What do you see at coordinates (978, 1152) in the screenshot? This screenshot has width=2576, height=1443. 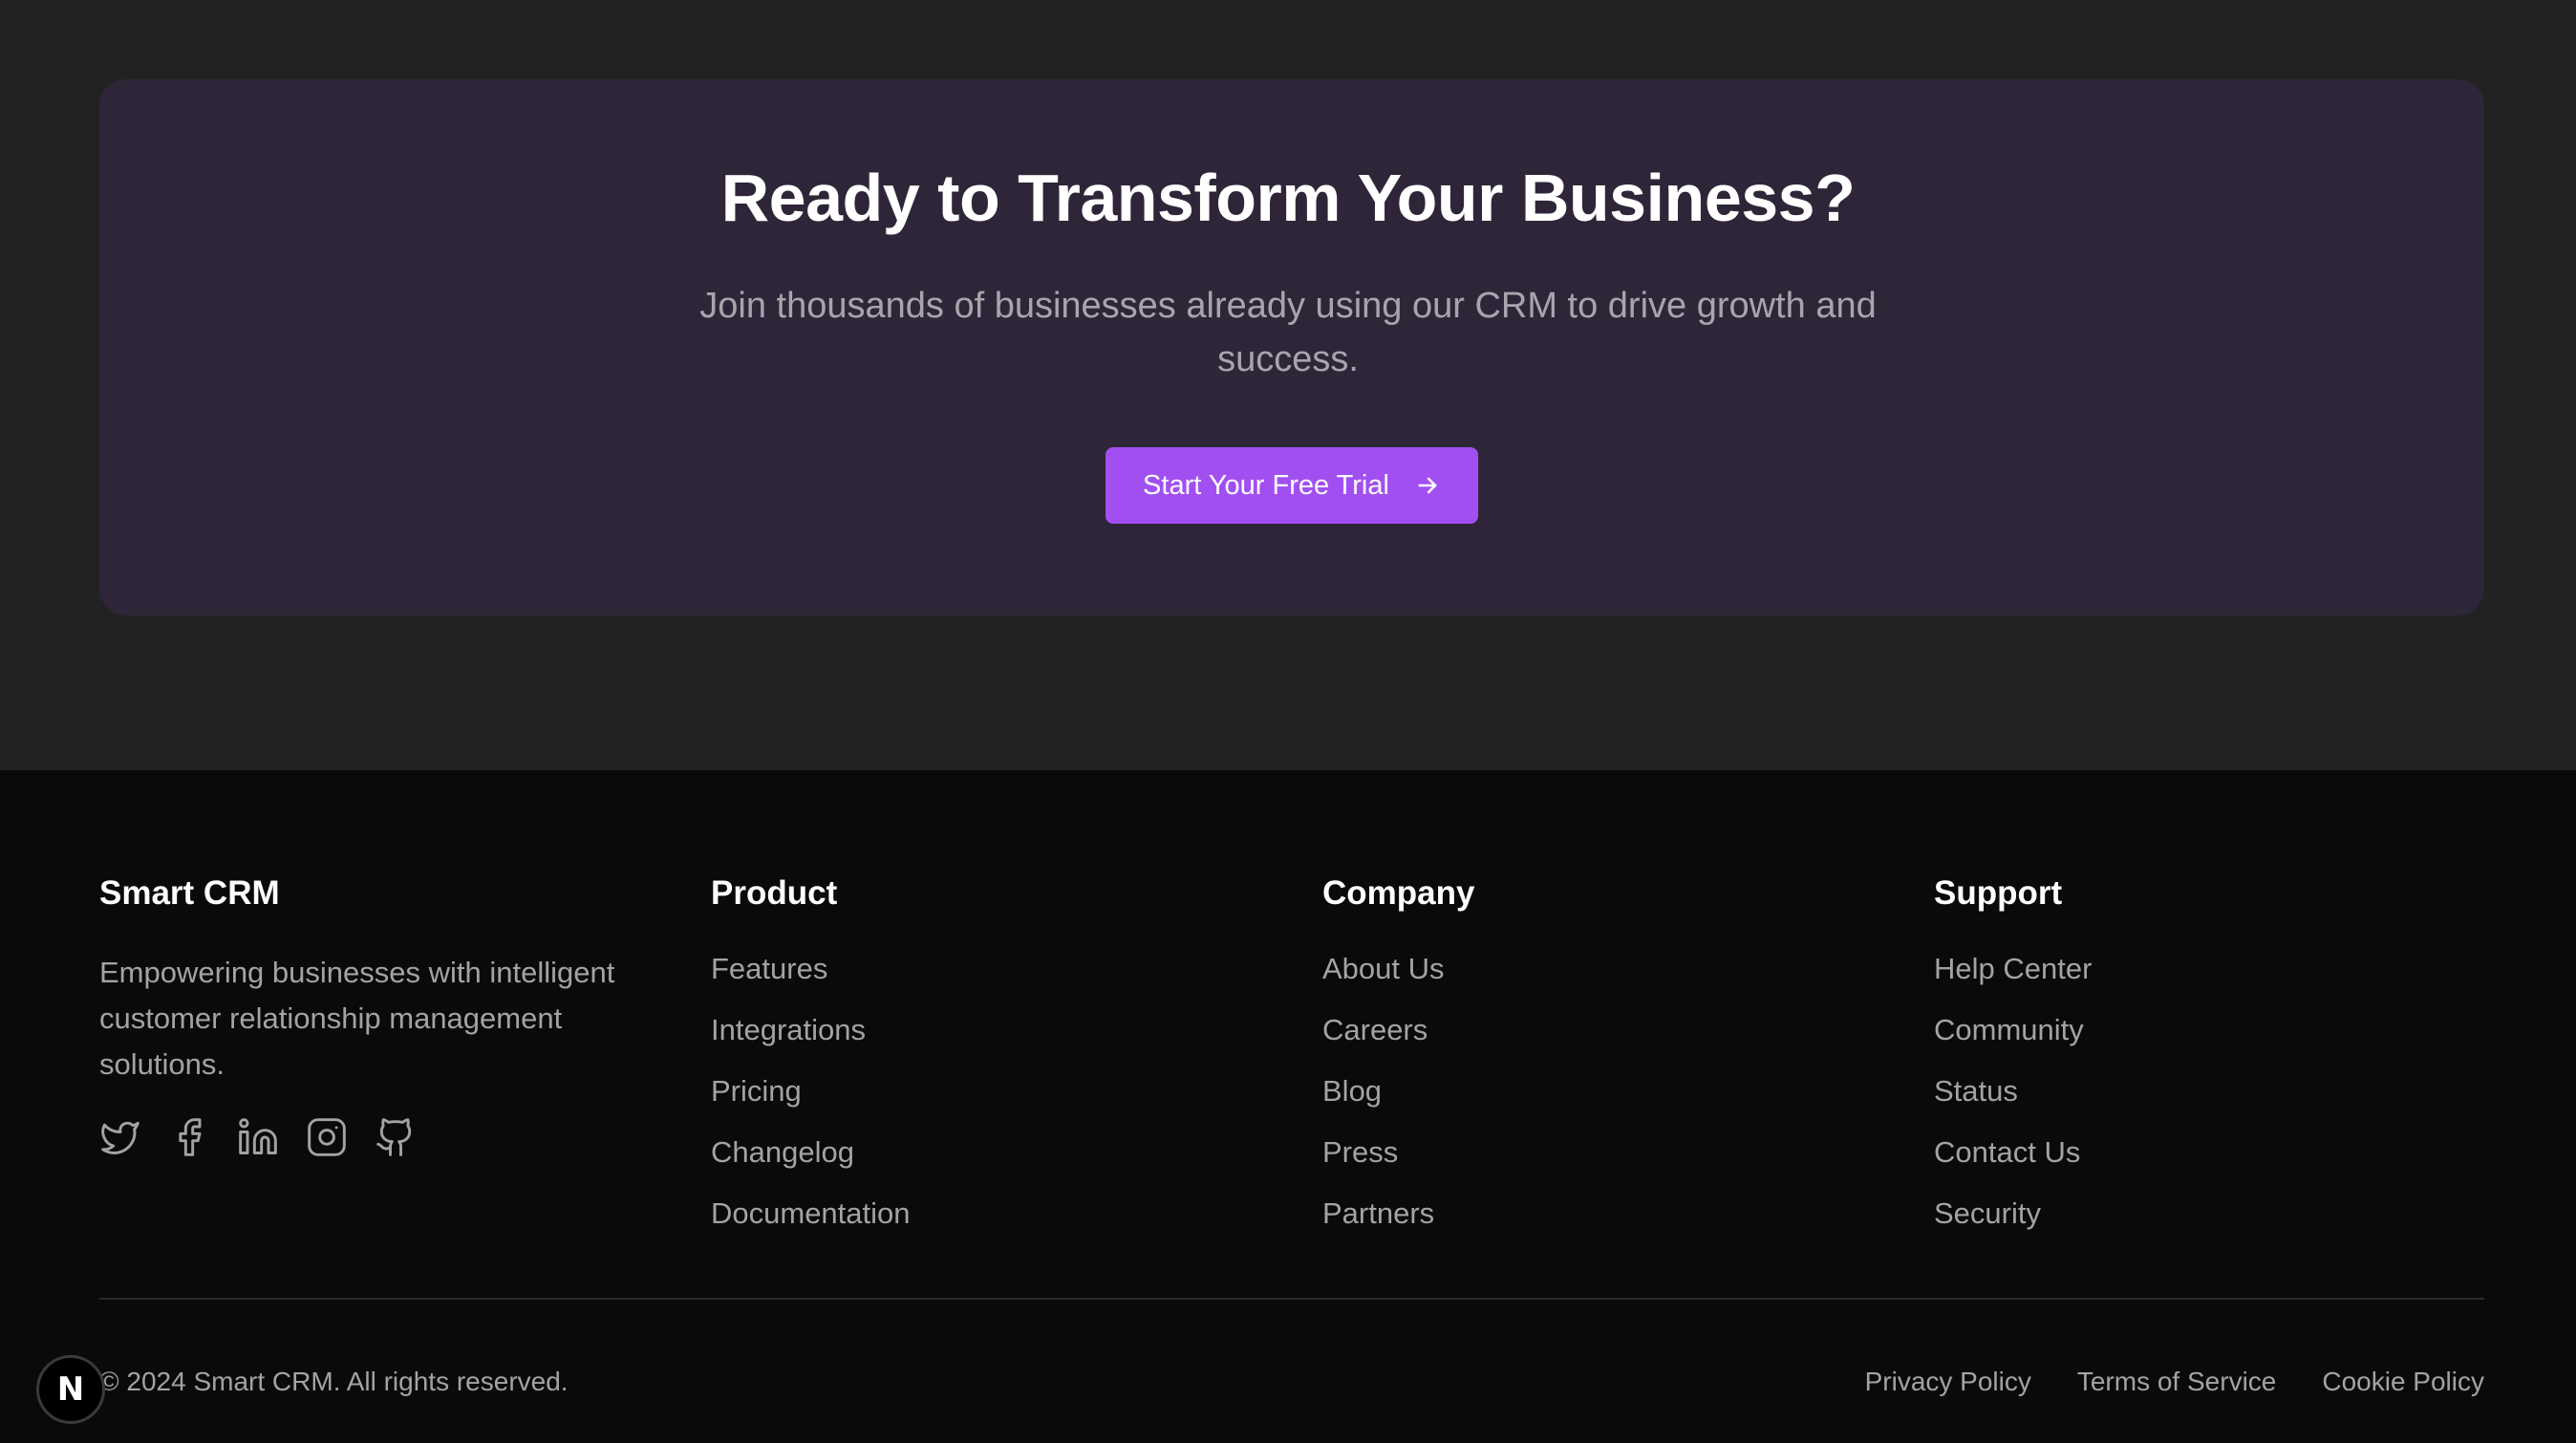 I see `footer-link-changelog: Changelog` at bounding box center [978, 1152].